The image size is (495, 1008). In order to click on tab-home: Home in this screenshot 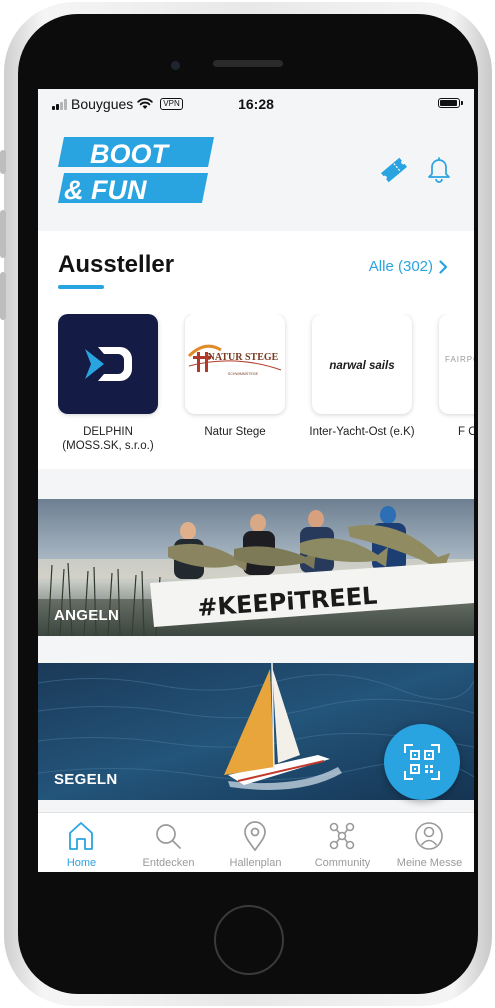, I will do `click(81, 842)`.